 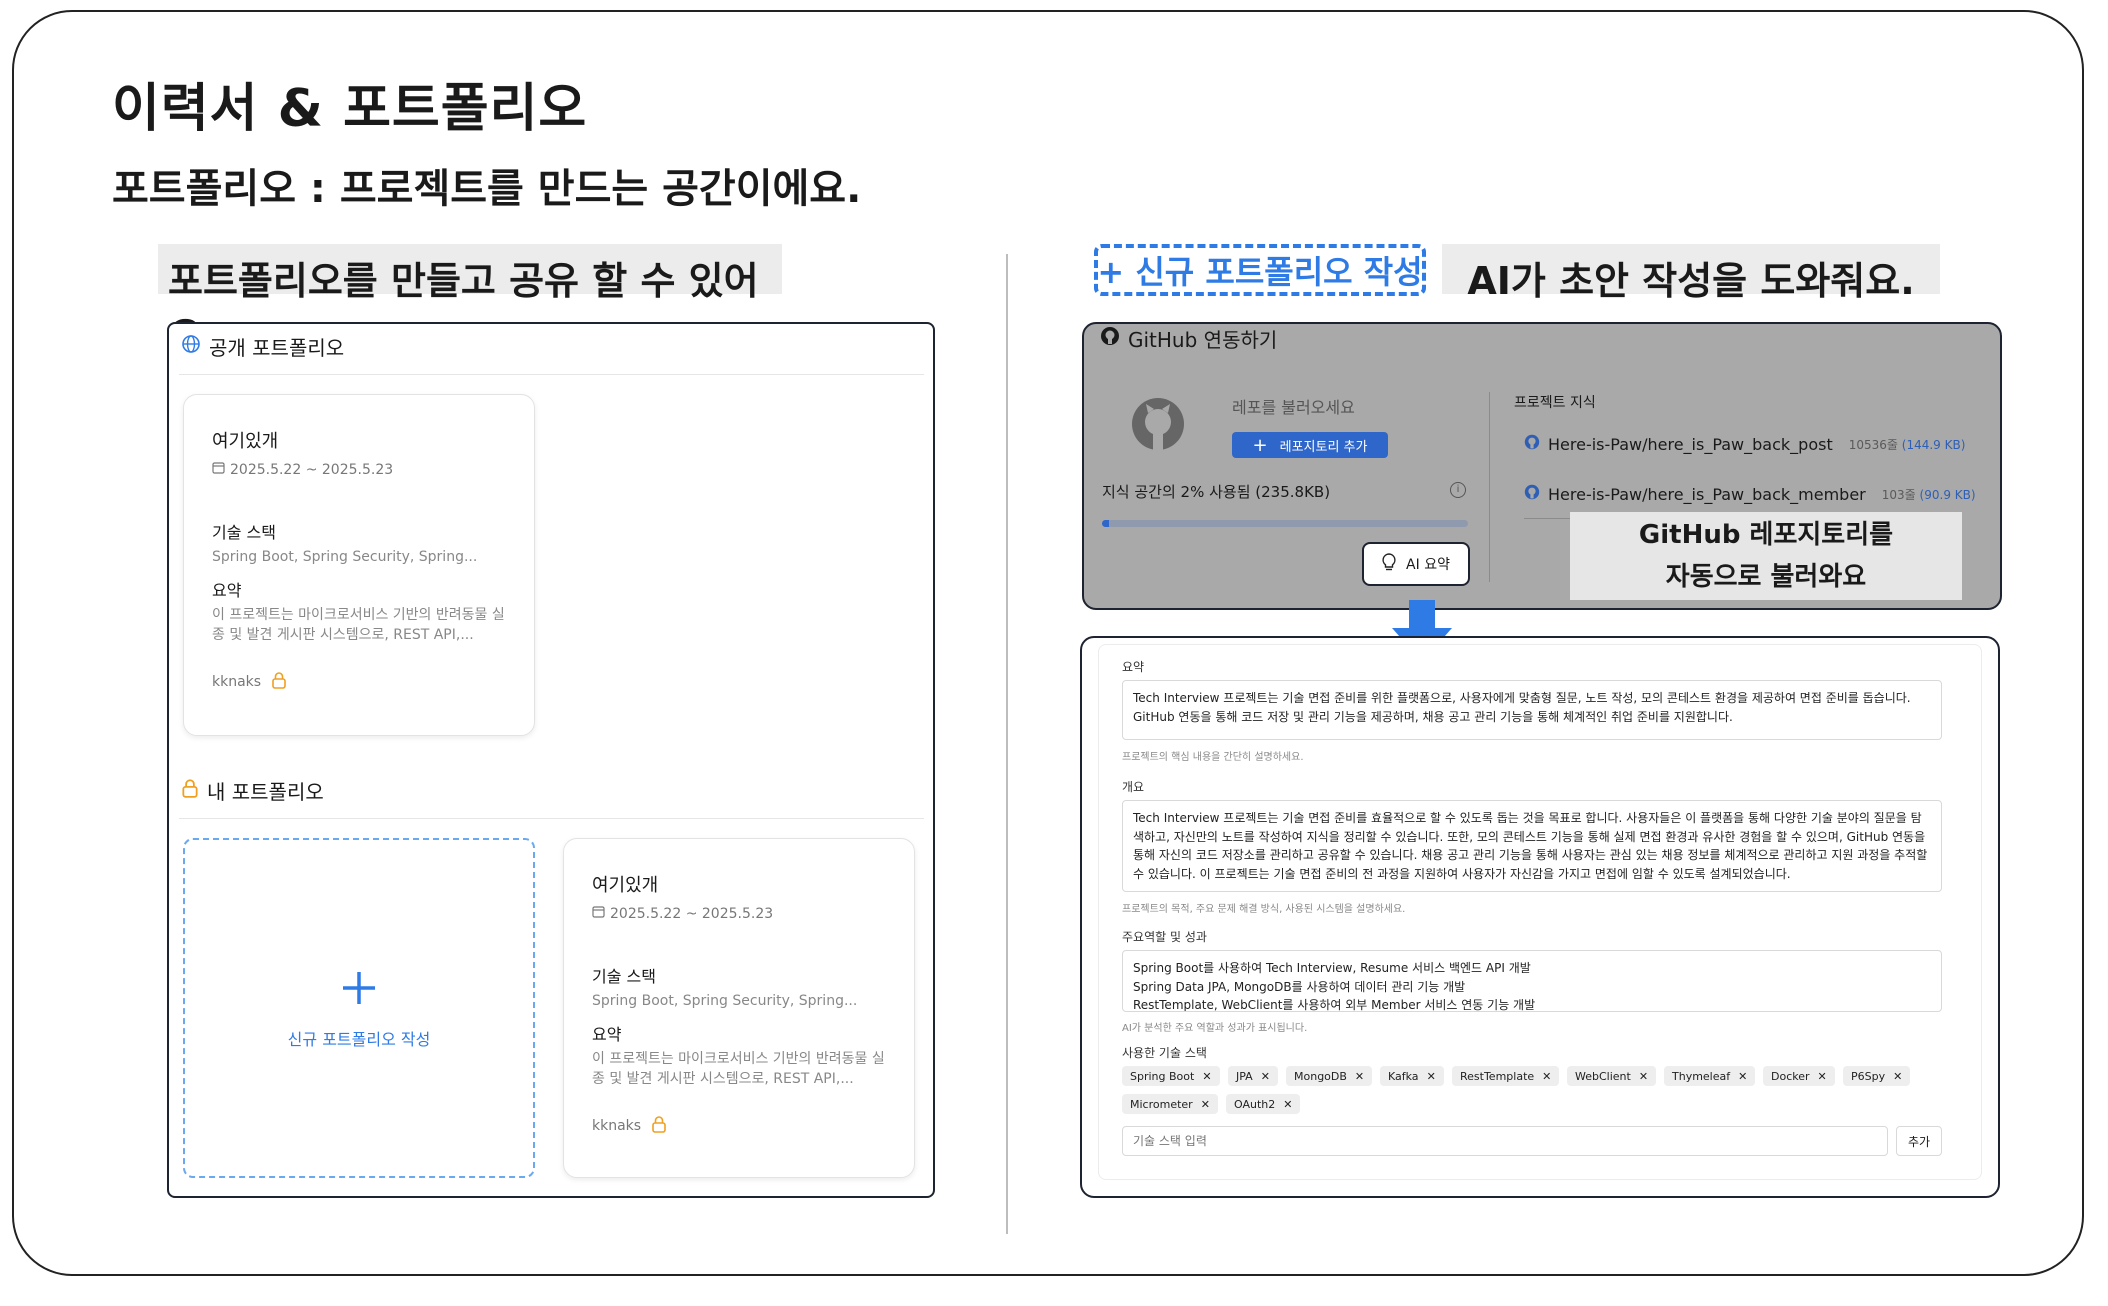 What do you see at coordinates (1133, 667) in the screenshot?
I see `summary-label: 요약` at bounding box center [1133, 667].